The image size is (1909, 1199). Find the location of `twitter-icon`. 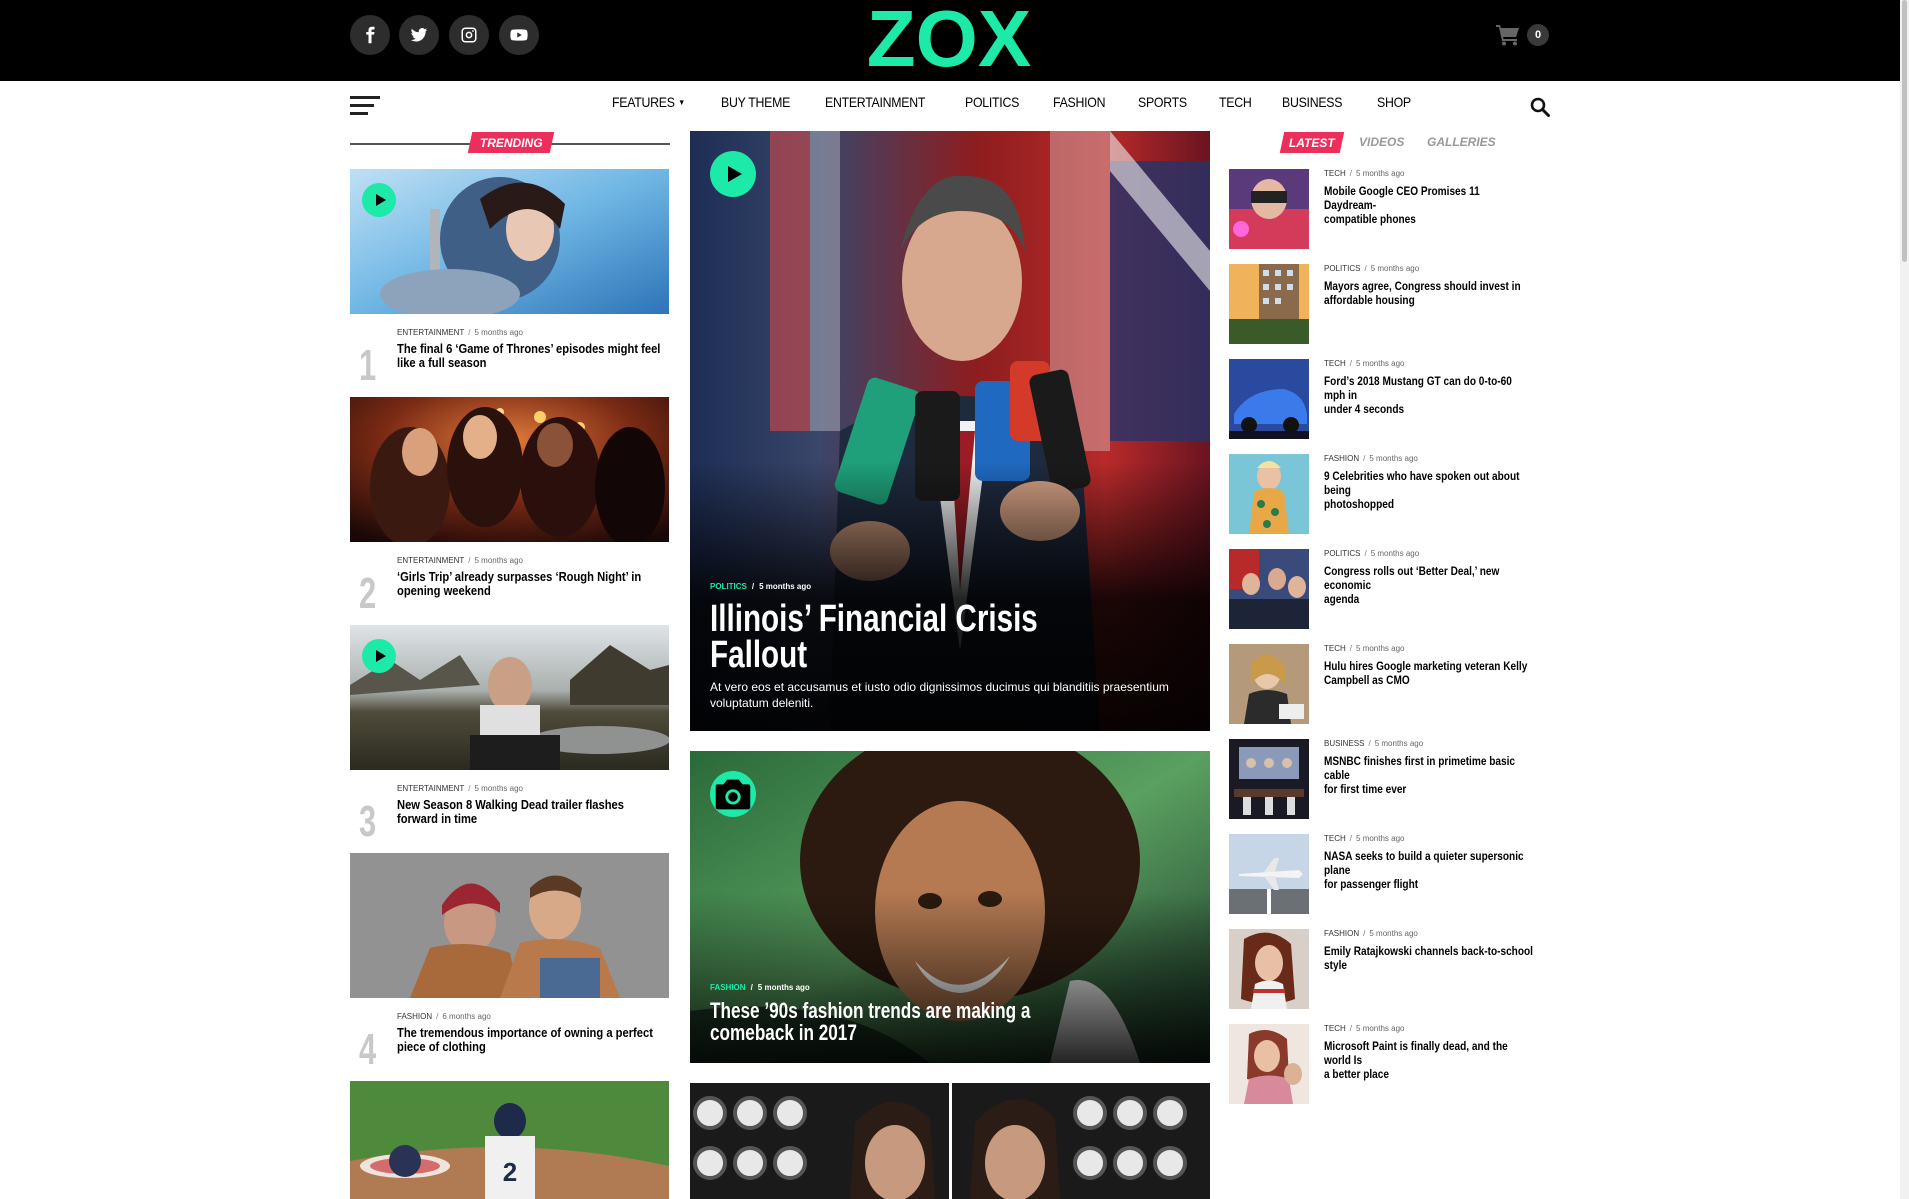

twitter-icon is located at coordinates (419, 35).